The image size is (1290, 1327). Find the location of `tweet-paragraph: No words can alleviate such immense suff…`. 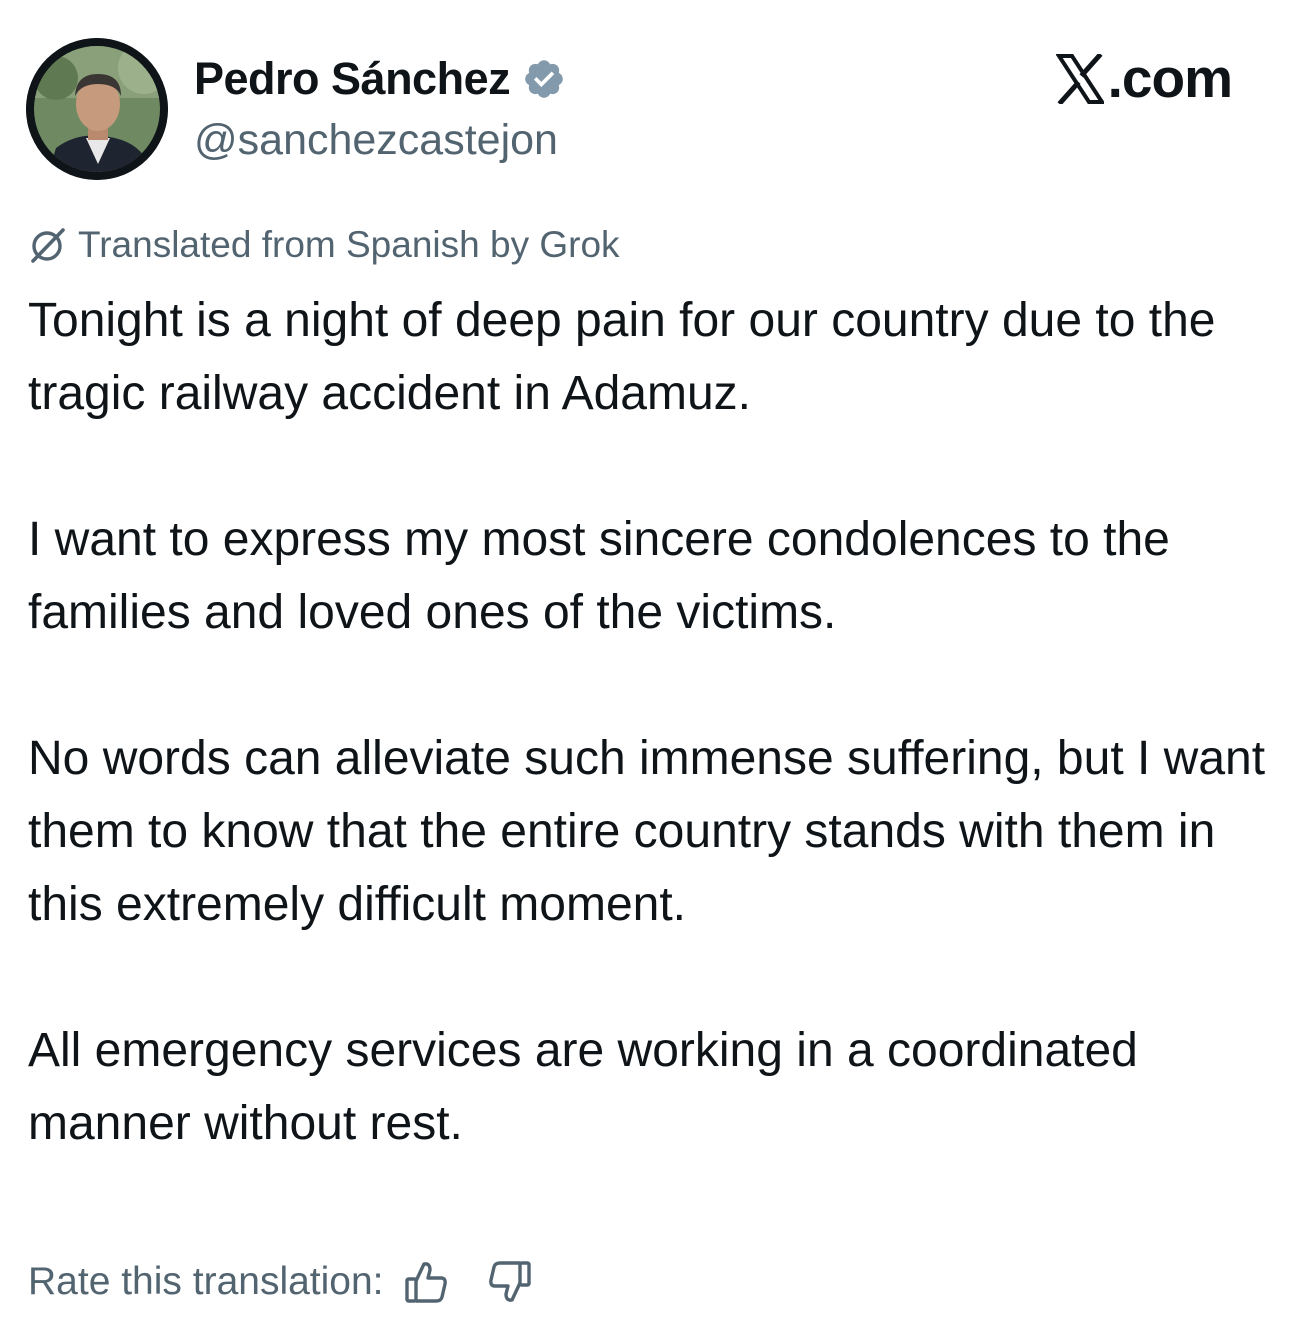

tweet-paragraph: No words can alleviate such immense suff… is located at coordinates (647, 831).